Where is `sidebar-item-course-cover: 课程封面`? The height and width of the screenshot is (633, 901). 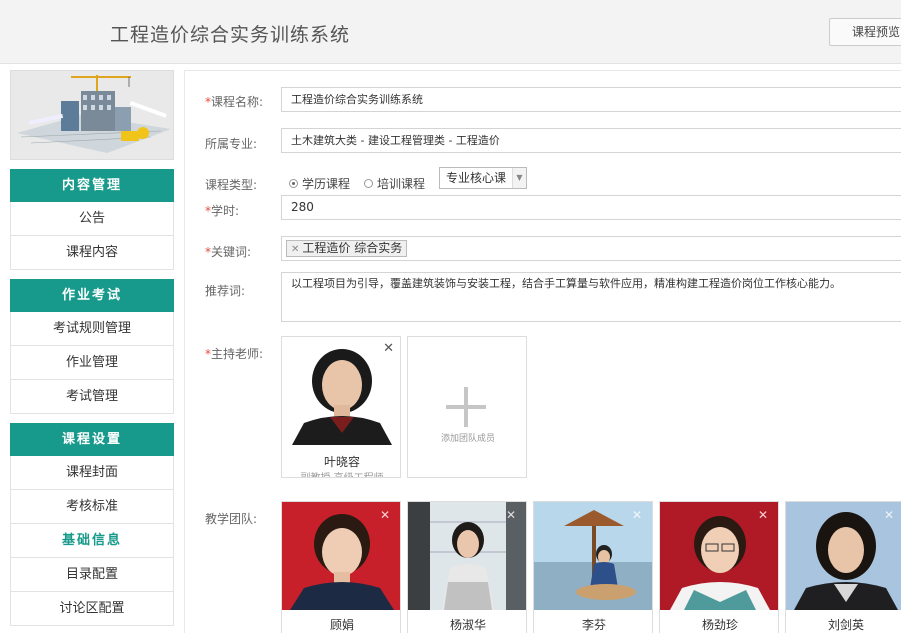
sidebar-item-course-cover: 课程封面 is located at coordinates (92, 473).